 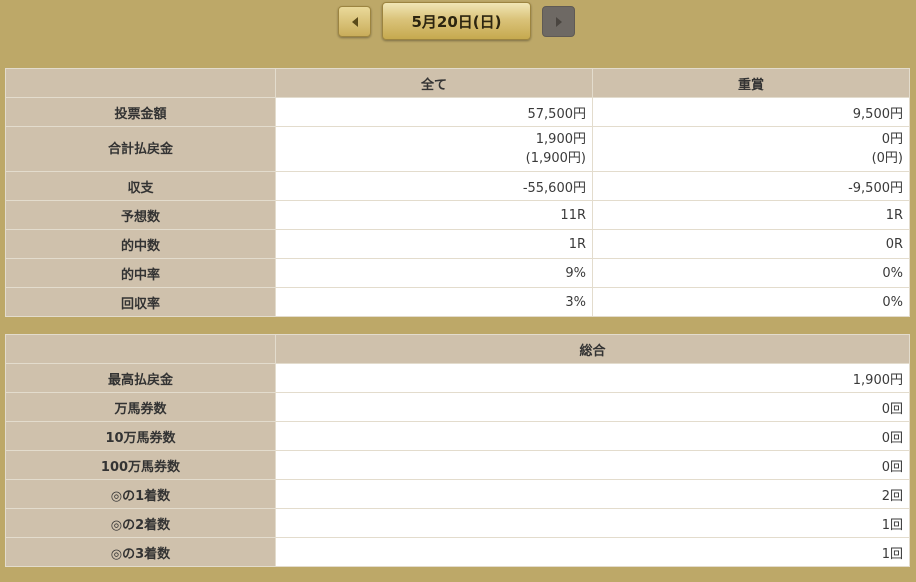 I want to click on row-label: 予想数, so click(x=140, y=215).